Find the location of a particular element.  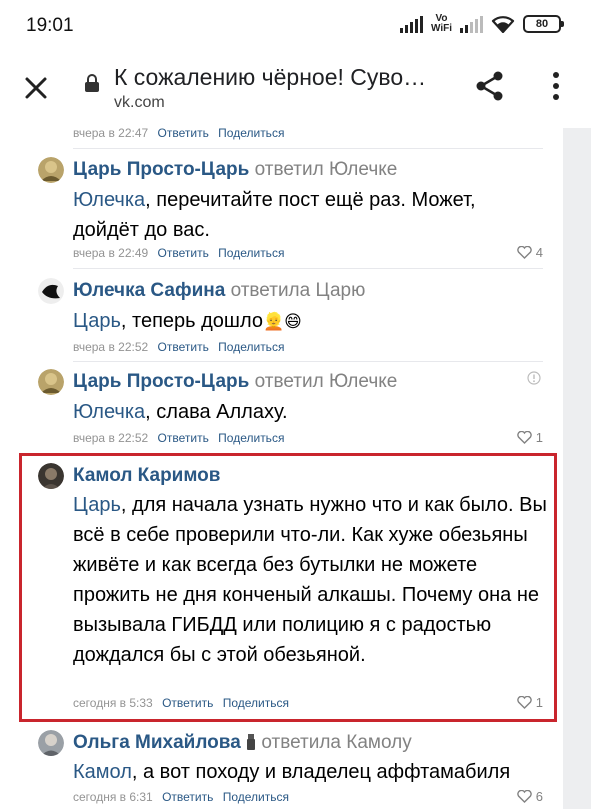

comment-body: , слава Аллаху. is located at coordinates (216, 412).